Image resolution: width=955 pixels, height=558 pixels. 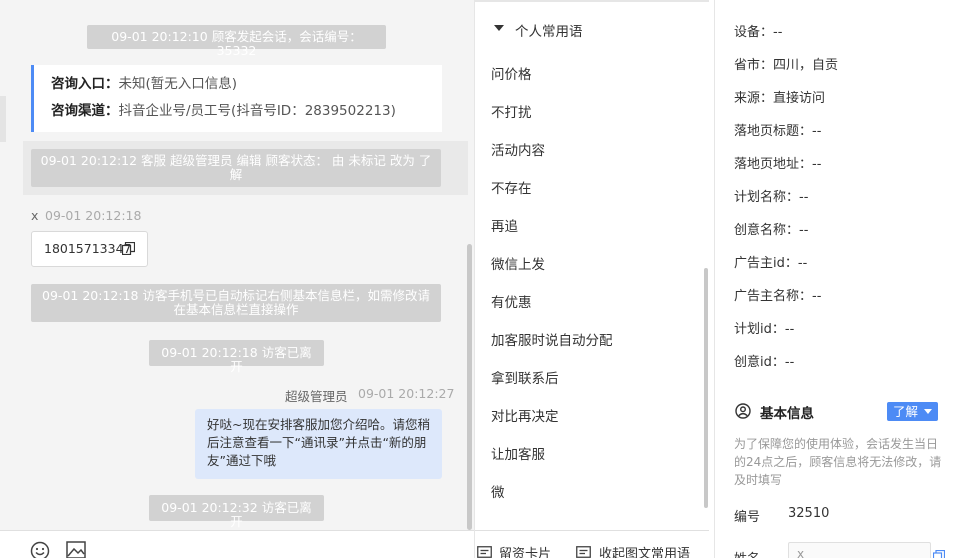 I want to click on info-label: 计划名称：, so click(x=767, y=197).